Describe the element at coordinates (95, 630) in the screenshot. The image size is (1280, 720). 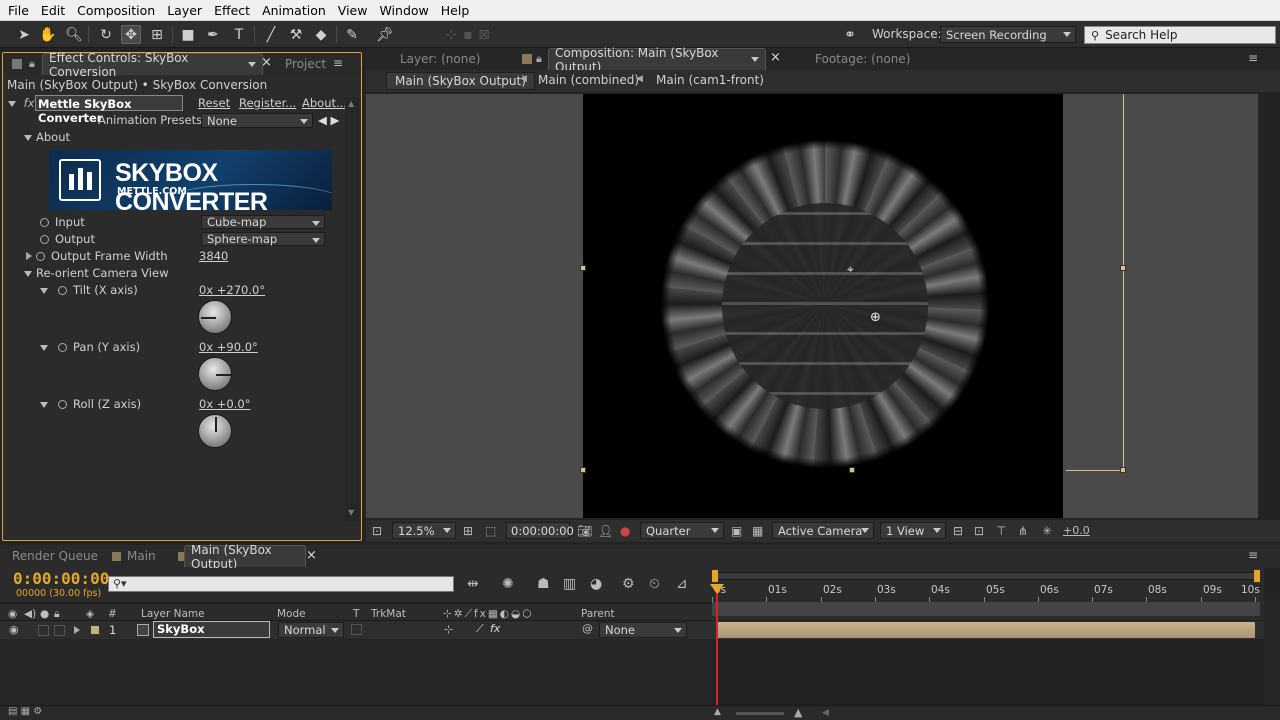
I see `label-color-swatch` at that location.